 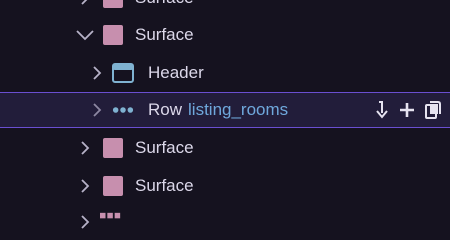 I want to click on move-down-icon, so click(x=381, y=110).